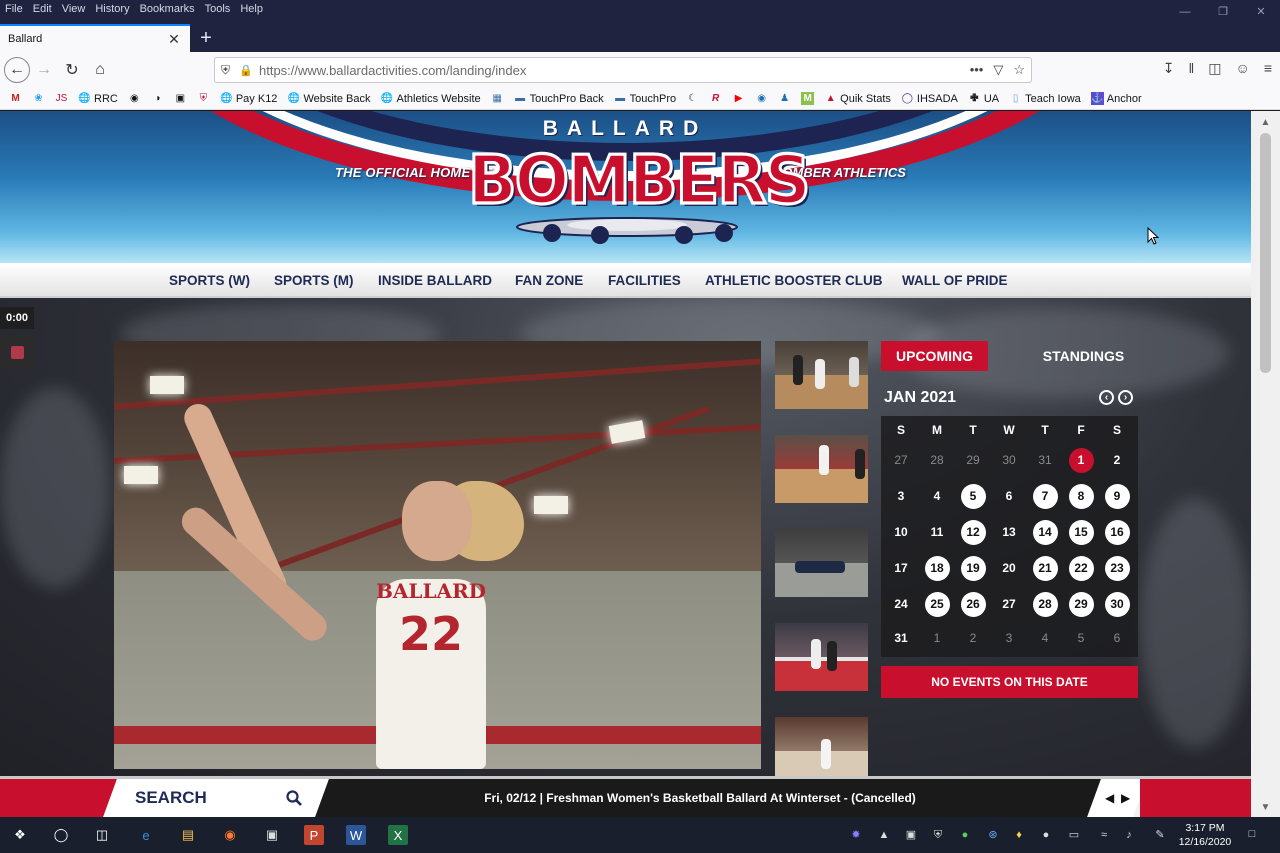 Image resolution: width=1280 pixels, height=853 pixels. What do you see at coordinates (1116, 98) in the screenshot?
I see `bookmark-anchor: ⚓ Anchor` at bounding box center [1116, 98].